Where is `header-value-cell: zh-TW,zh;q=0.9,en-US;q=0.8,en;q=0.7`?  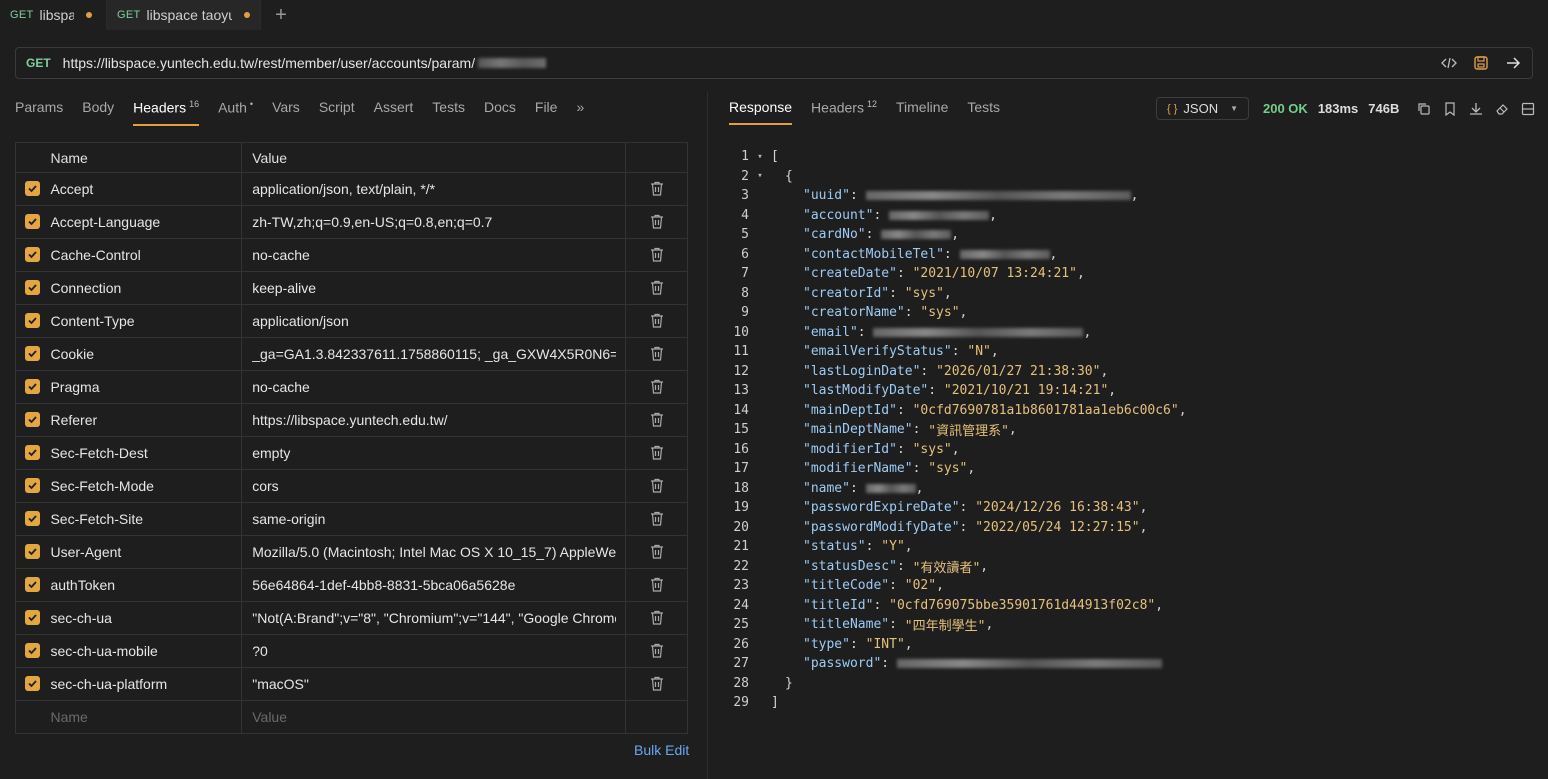
header-value-cell: zh-TW,zh;q=0.9,en-US;q=0.8,en;q=0.7 is located at coordinates (434, 222).